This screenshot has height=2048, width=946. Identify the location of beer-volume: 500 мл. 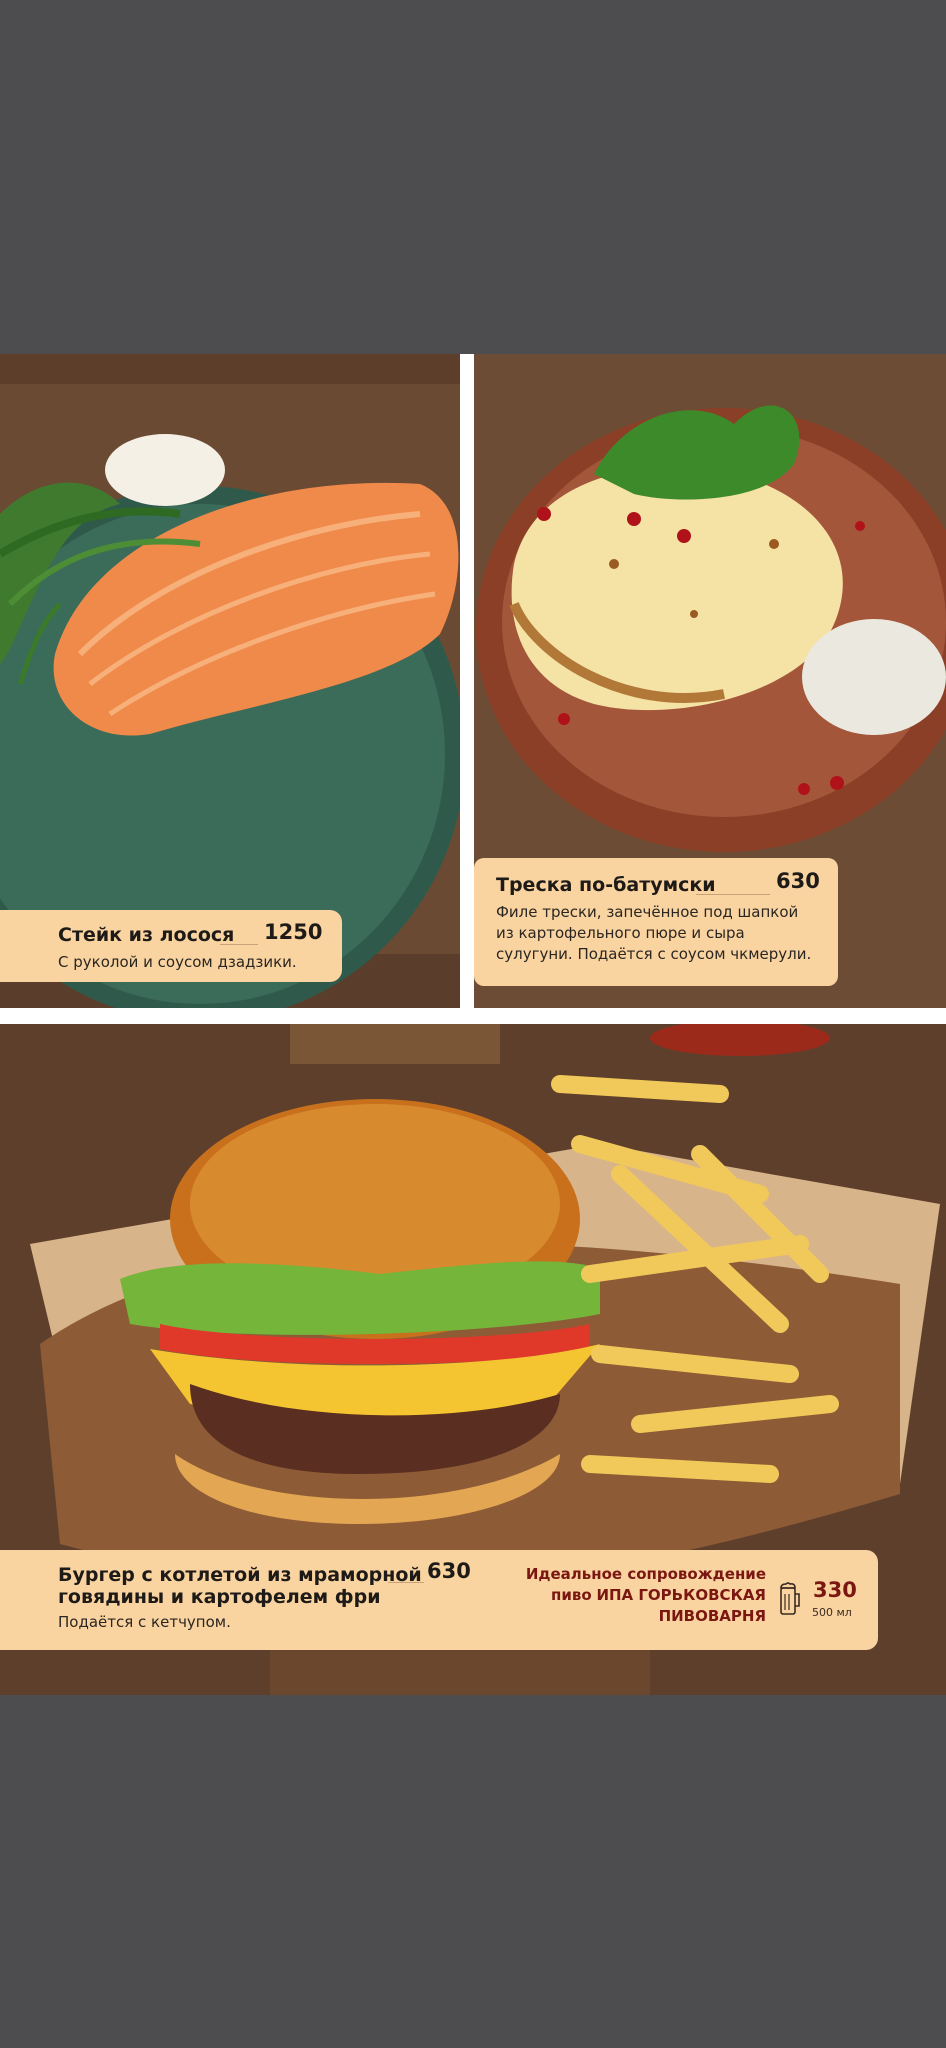
(832, 1612).